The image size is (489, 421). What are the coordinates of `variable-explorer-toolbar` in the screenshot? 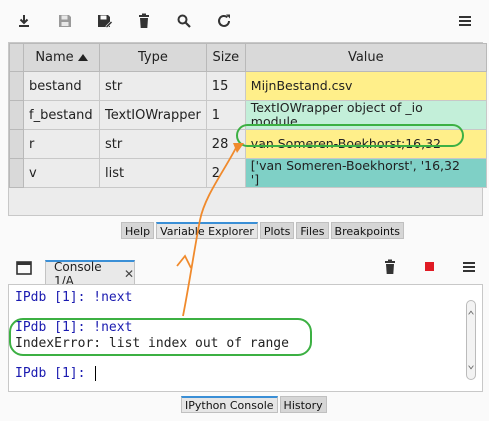 It's located at (244, 21).